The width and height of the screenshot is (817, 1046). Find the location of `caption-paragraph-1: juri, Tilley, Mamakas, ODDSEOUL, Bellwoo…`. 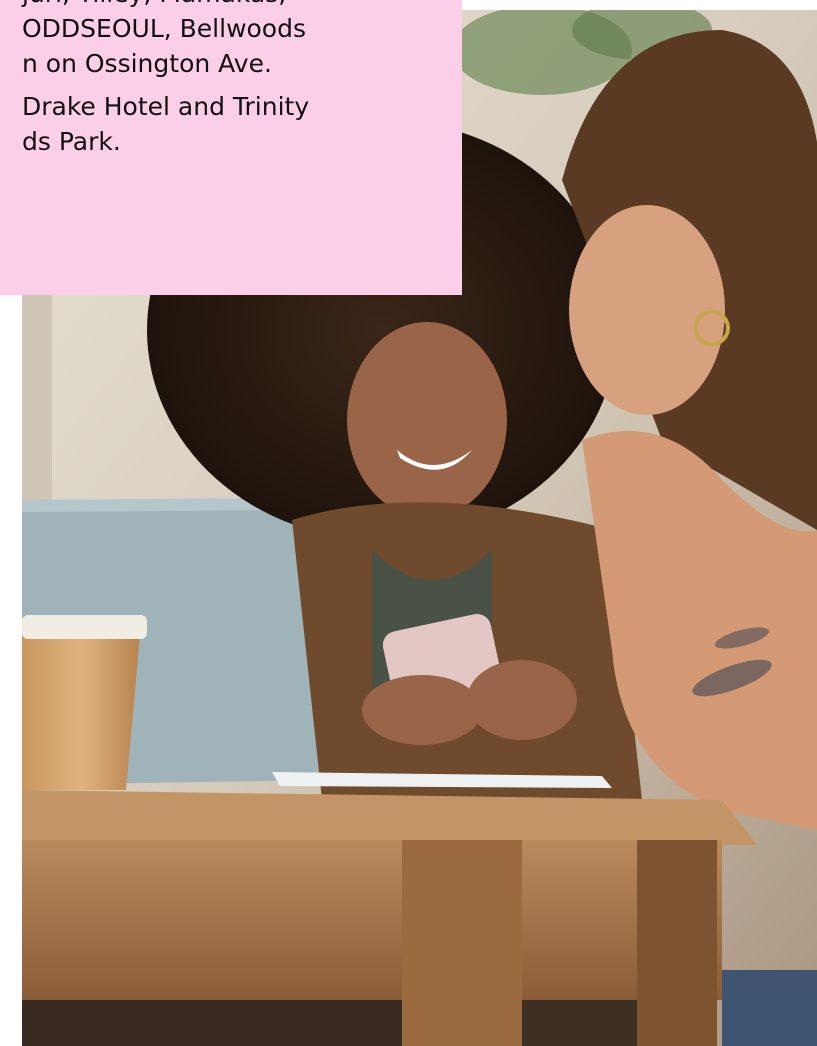

caption-paragraph-1: juri, Tilley, Mamakas, ODDSEOUL, Bellwoo… is located at coordinates (231, 40).